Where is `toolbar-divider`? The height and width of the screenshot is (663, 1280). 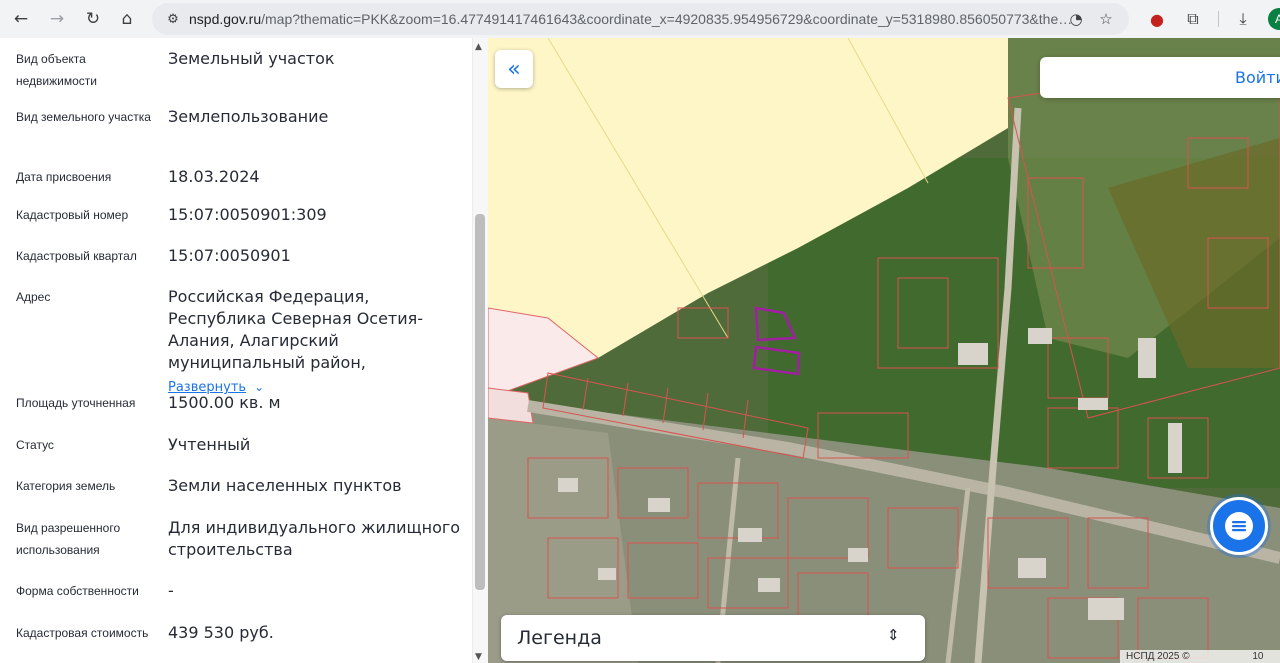
toolbar-divider is located at coordinates (1218, 19).